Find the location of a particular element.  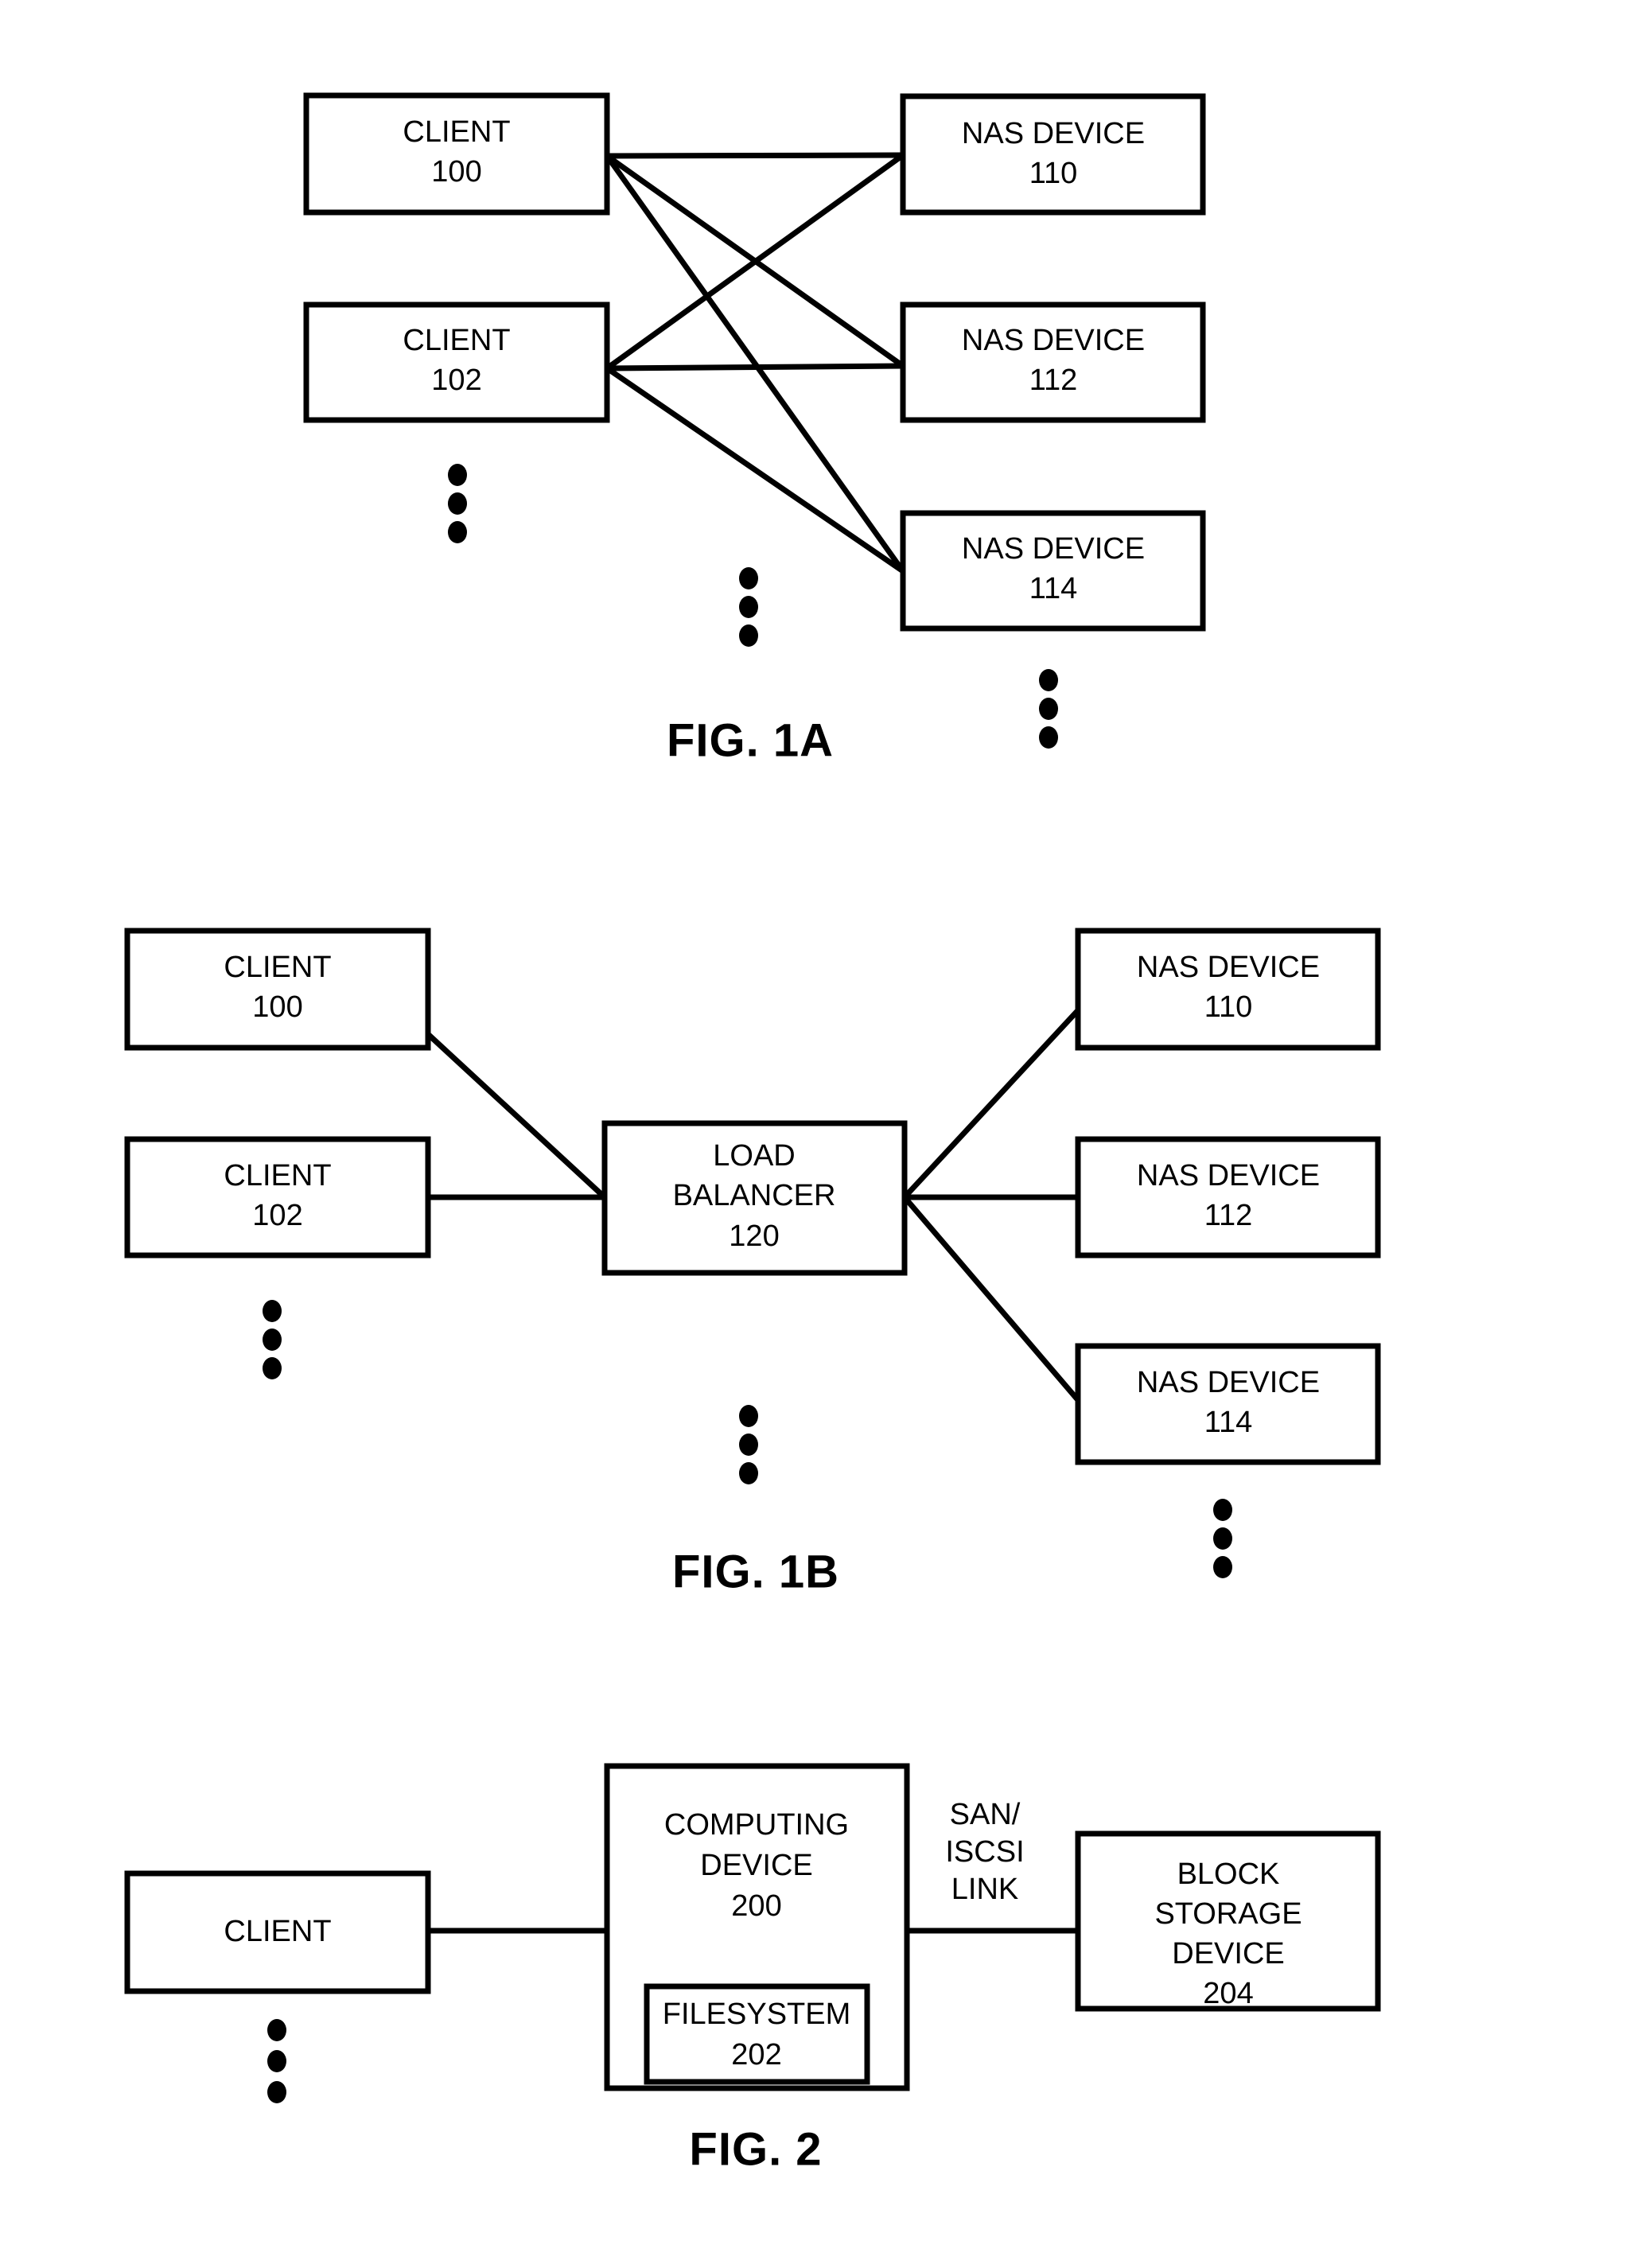

node-fig1b-nas-device-114: NAS DEVICE 114 is located at coordinates (1228, 1404).